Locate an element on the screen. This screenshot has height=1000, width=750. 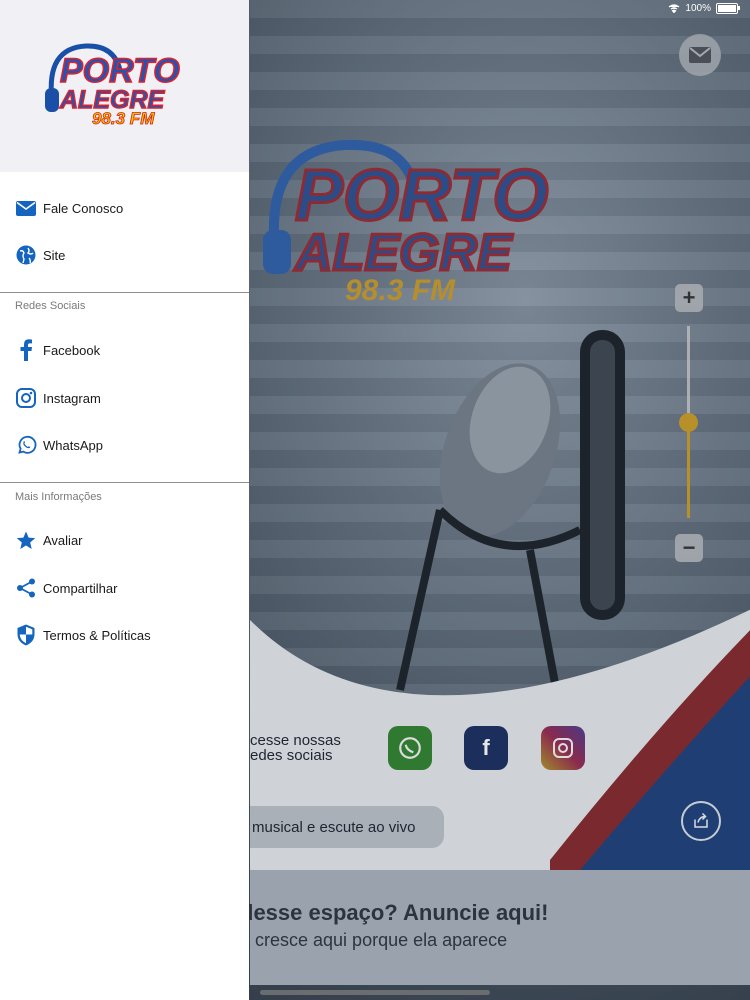
menu-item-facebook: Facebook is located at coordinates (124, 350).